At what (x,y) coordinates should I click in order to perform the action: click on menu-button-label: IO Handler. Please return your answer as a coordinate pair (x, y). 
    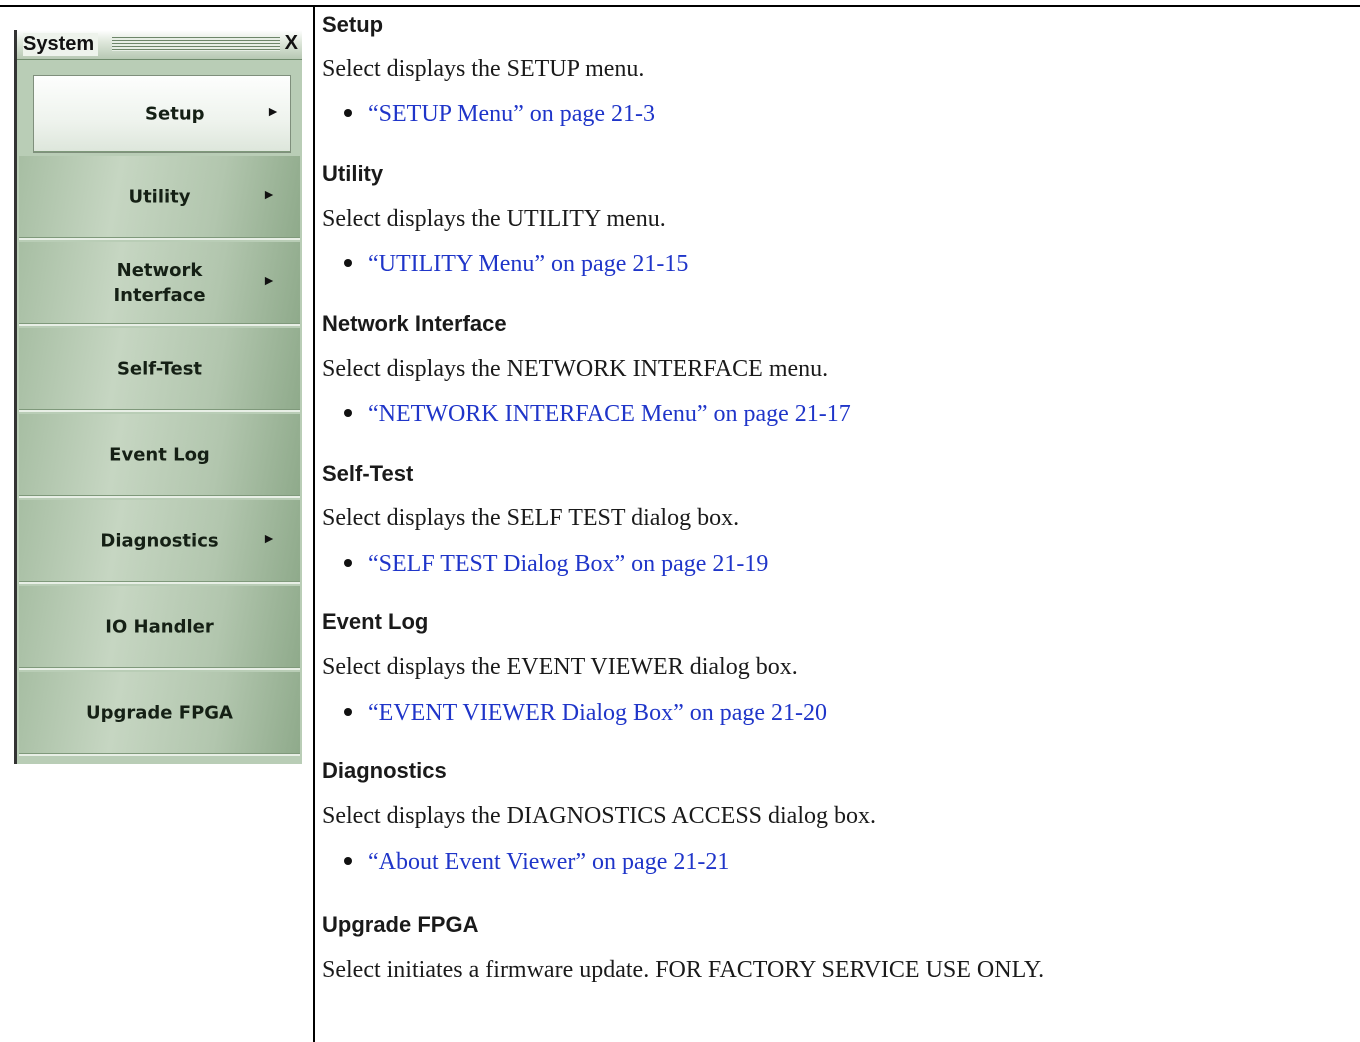
    Looking at the image, I should click on (159, 627).